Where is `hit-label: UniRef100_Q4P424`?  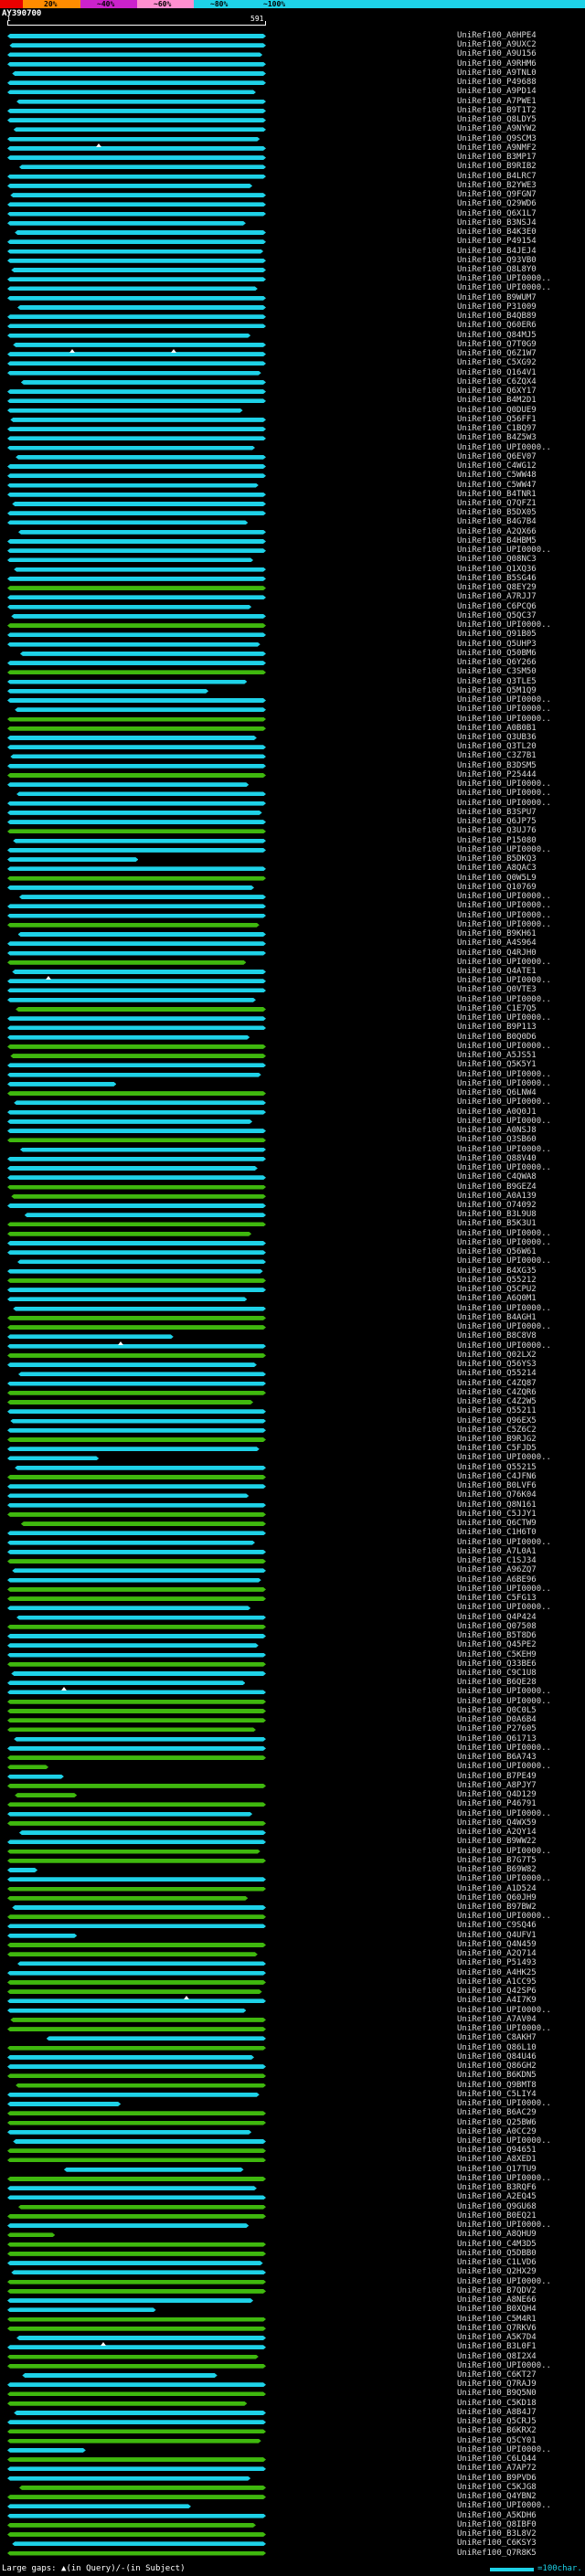 hit-label: UniRef100_Q4P424 is located at coordinates (497, 1617).